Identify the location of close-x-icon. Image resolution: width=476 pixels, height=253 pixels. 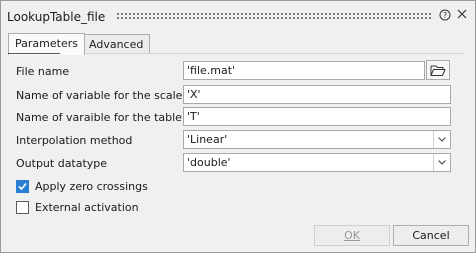
(462, 14).